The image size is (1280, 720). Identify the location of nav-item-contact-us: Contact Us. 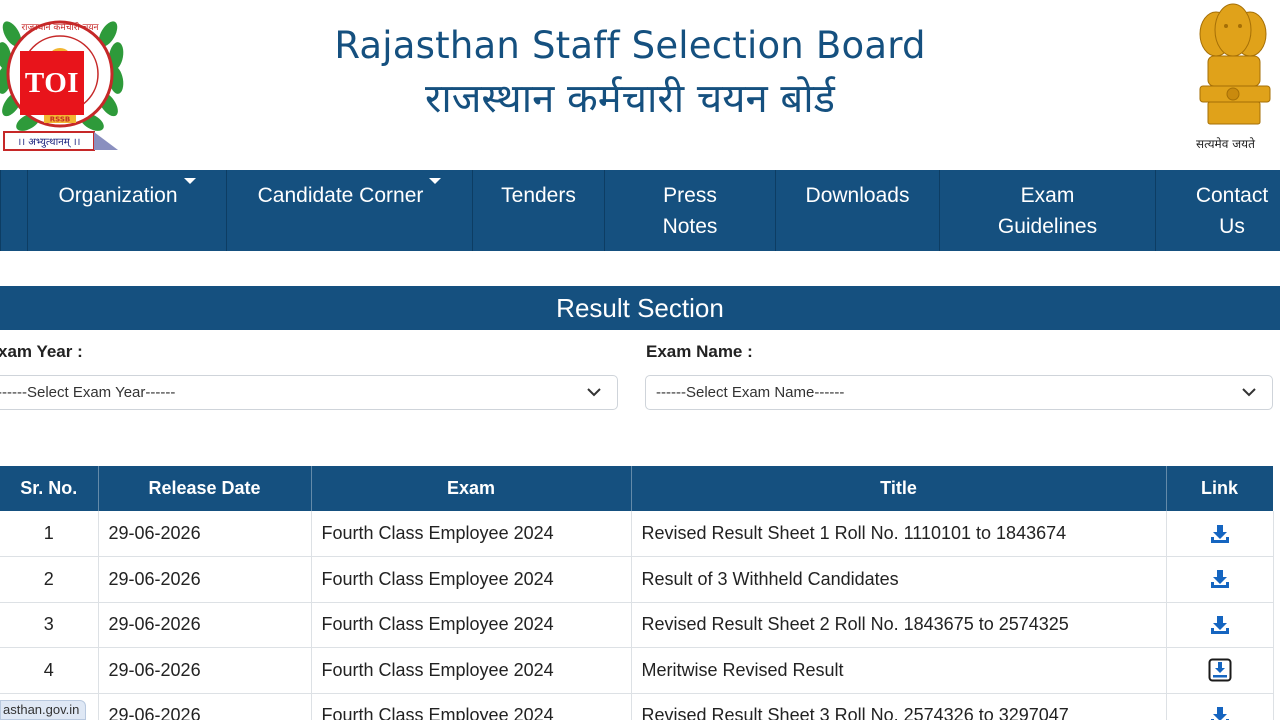
(1217, 210).